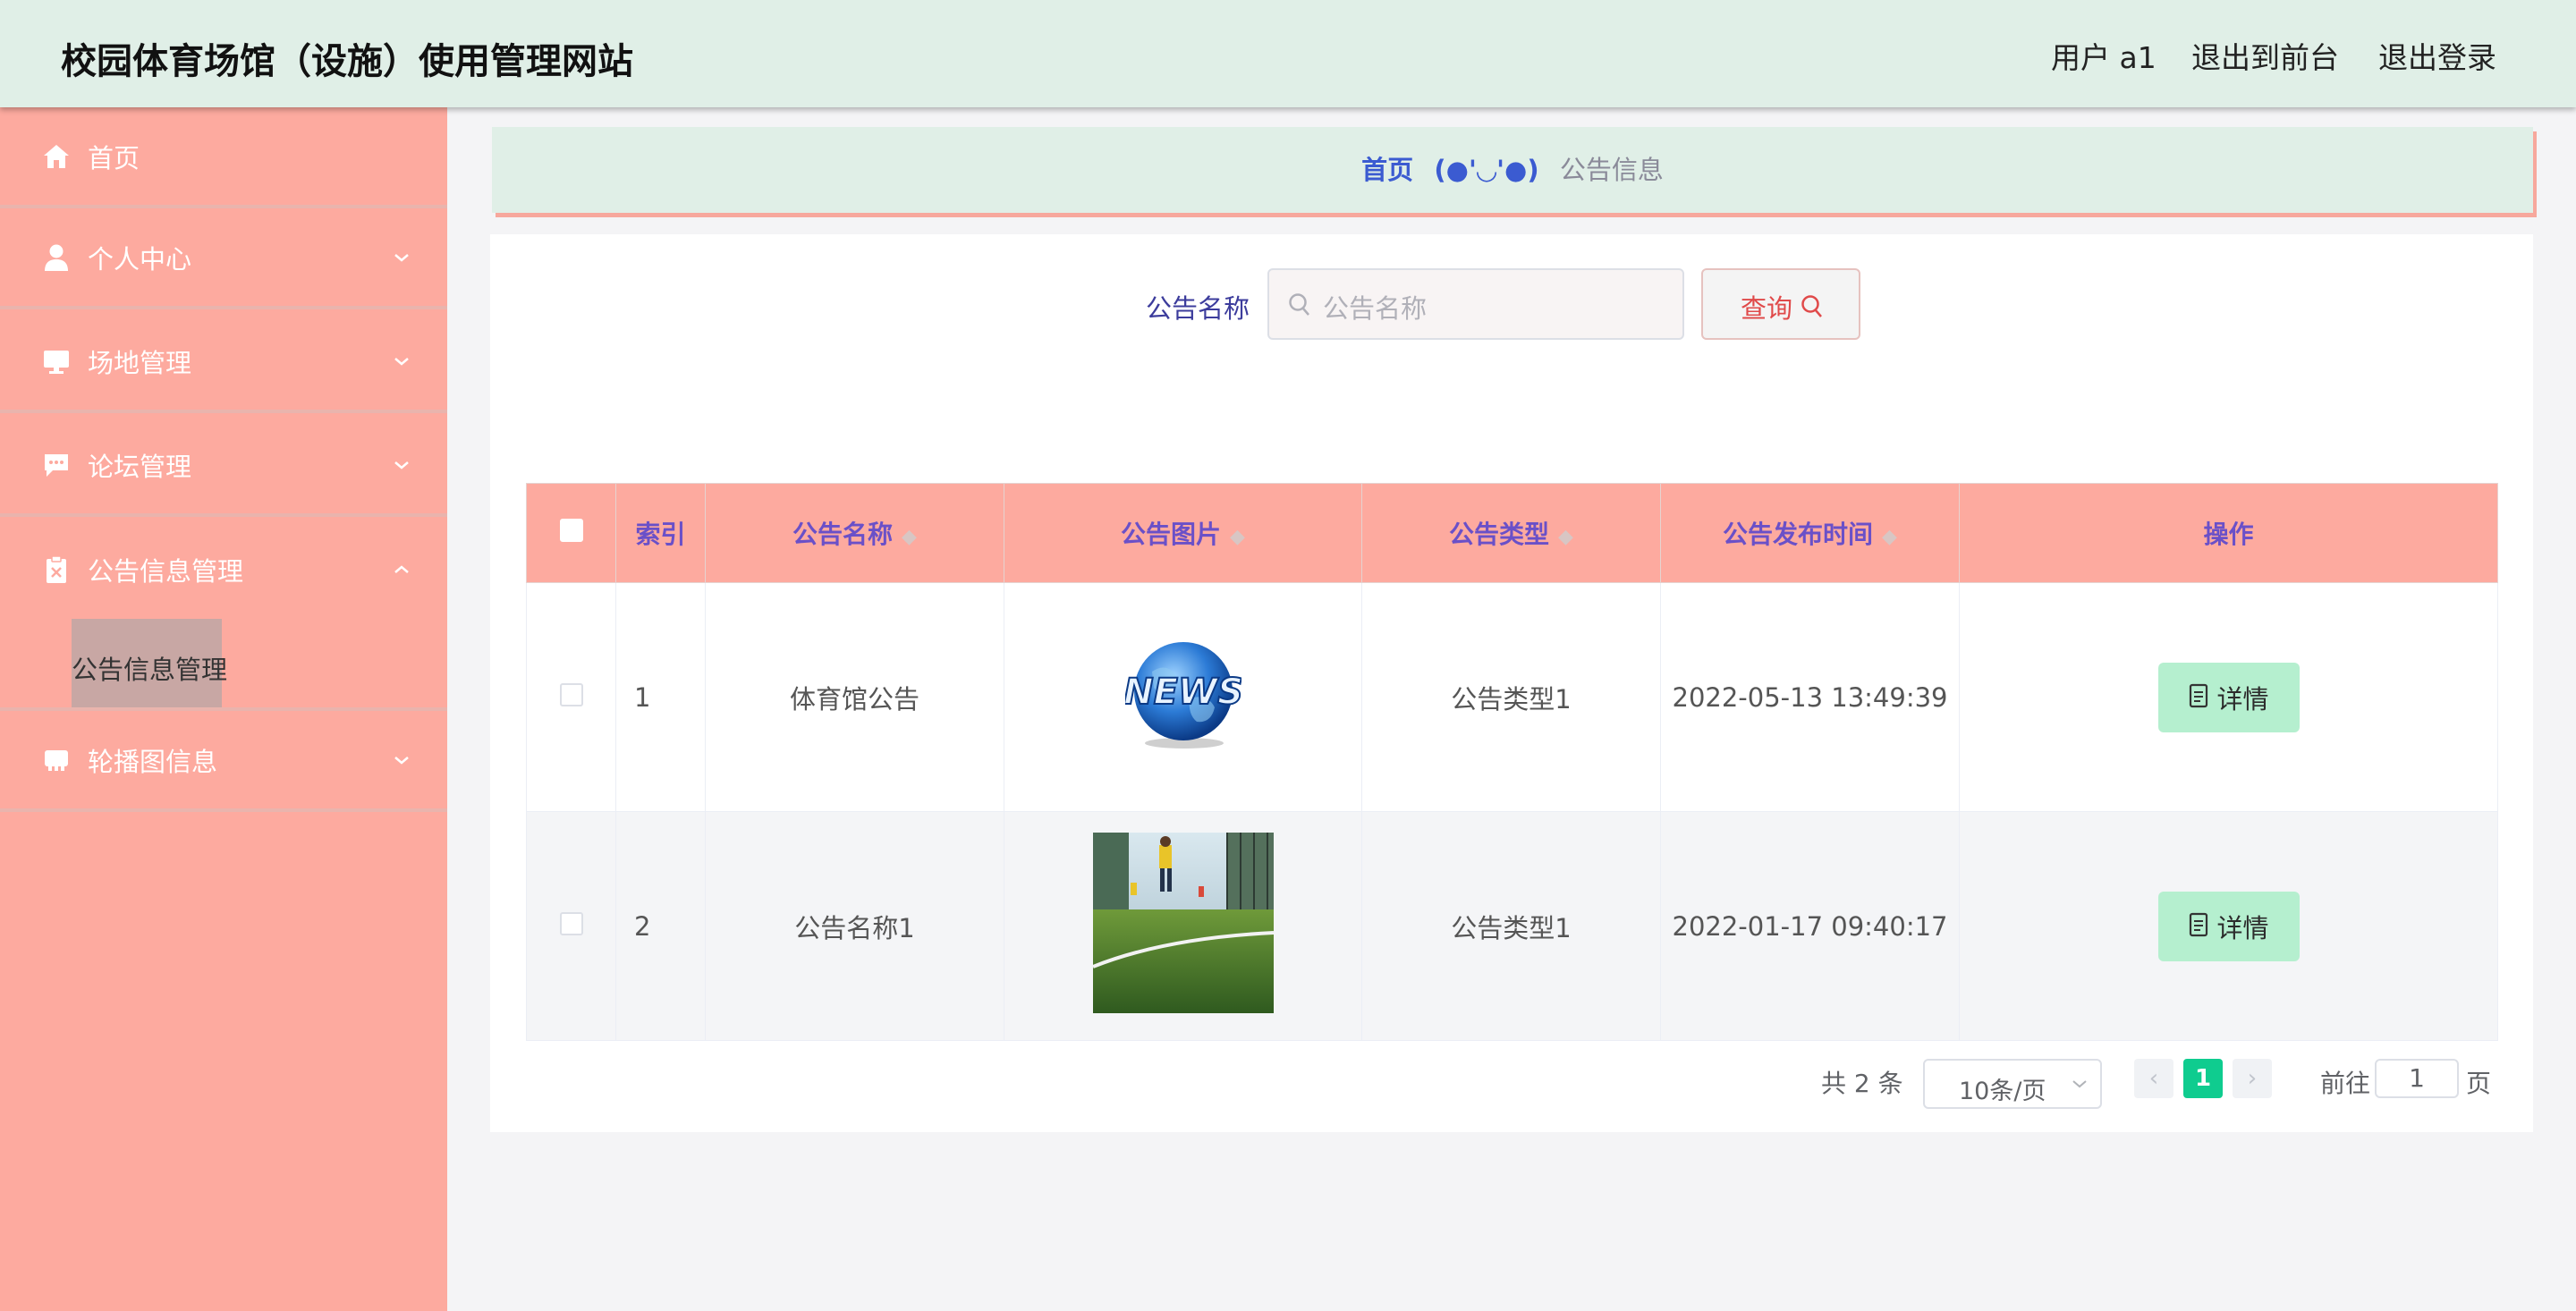 The width and height of the screenshot is (2576, 1311). I want to click on sidebar-item-home: 首页, so click(223, 157).